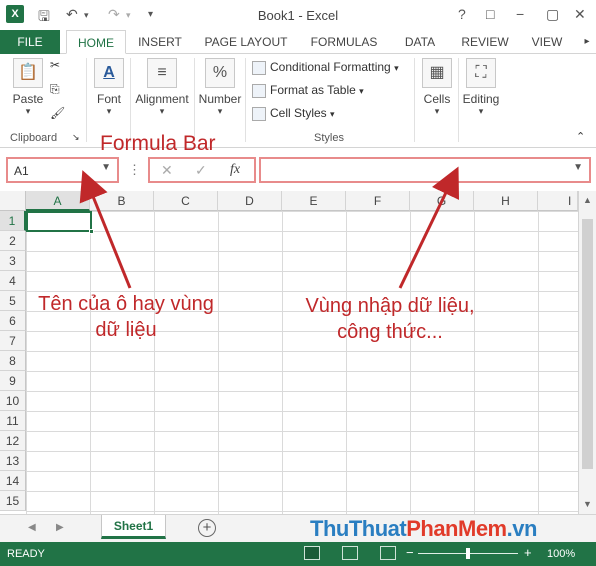  What do you see at coordinates (105, 229) in the screenshot?
I see `arrow-to-name-box` at bounding box center [105, 229].